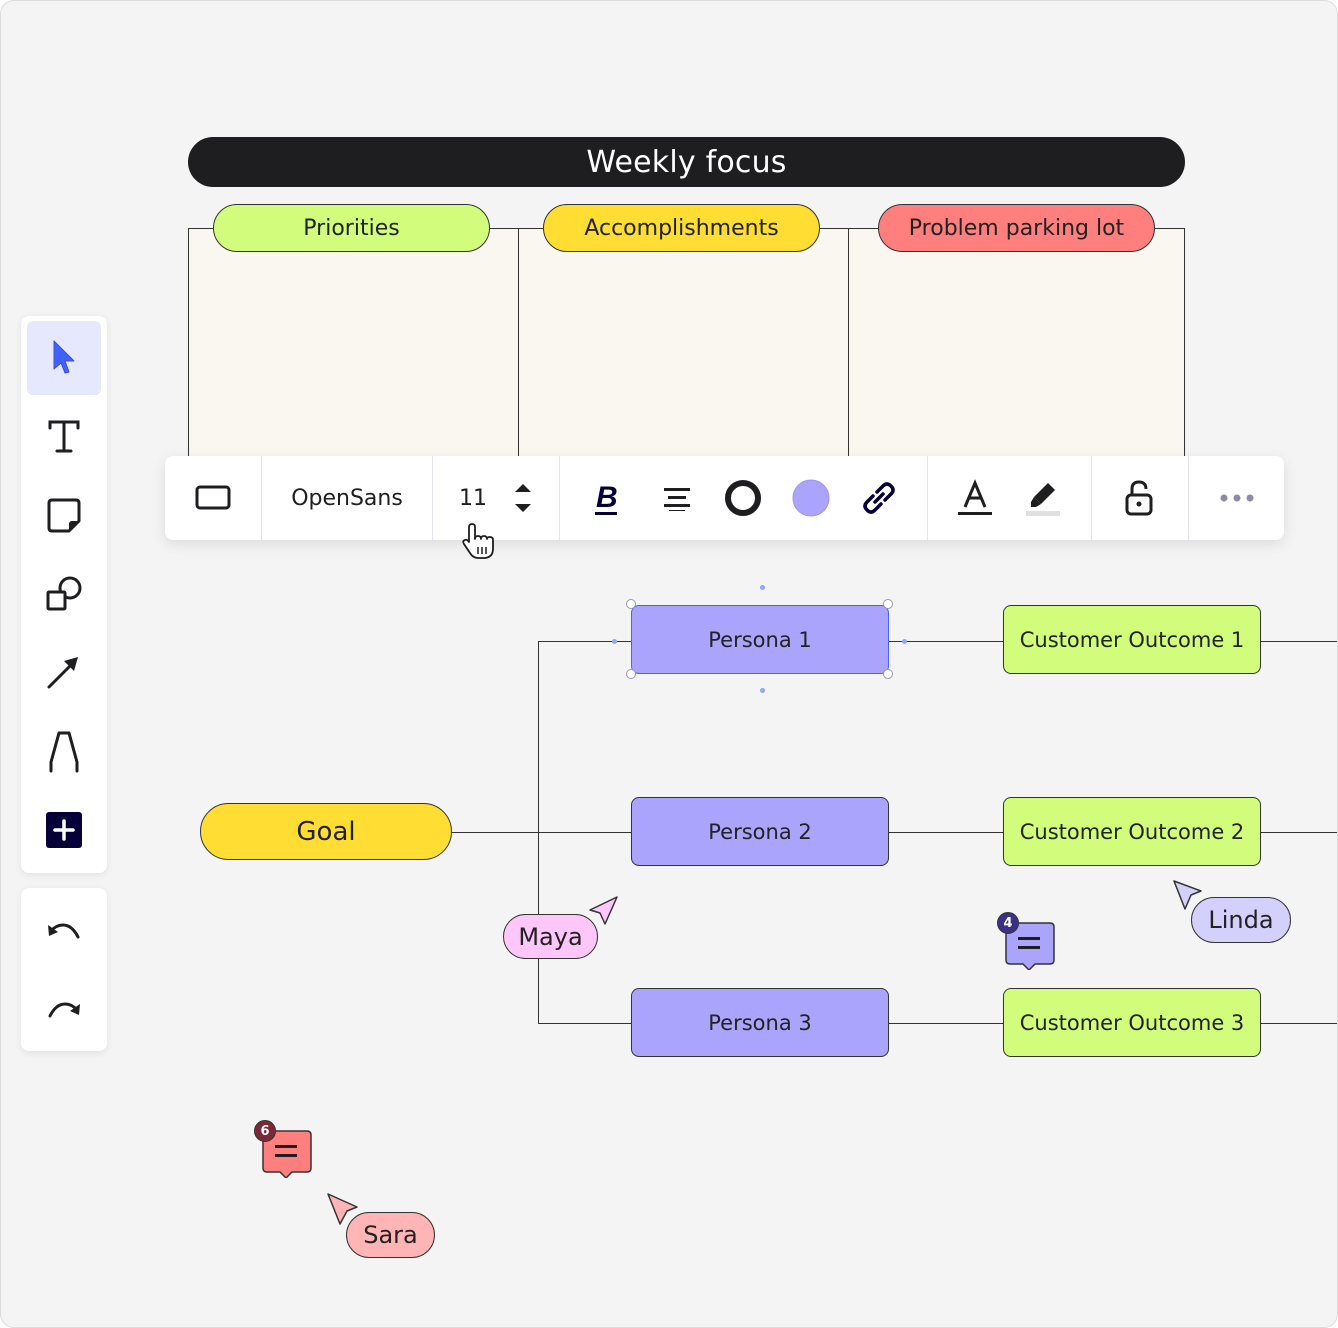 The width and height of the screenshot is (1338, 1328). What do you see at coordinates (888, 674) in the screenshot?
I see `resize-handle-bottom-right` at bounding box center [888, 674].